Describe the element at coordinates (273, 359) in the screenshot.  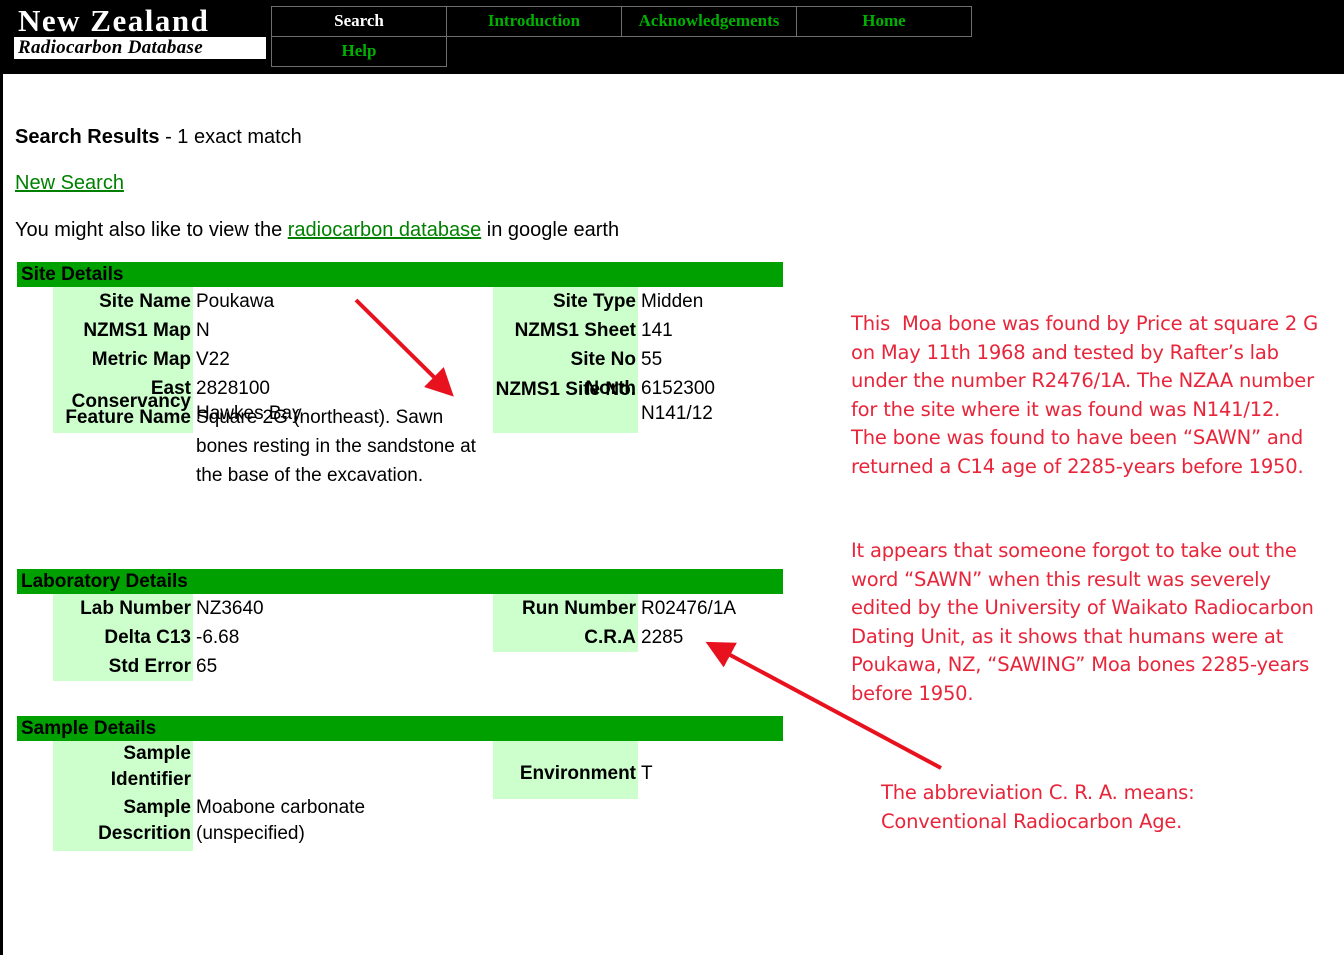
I see `field-metric-map: Metric Map V22` at that location.